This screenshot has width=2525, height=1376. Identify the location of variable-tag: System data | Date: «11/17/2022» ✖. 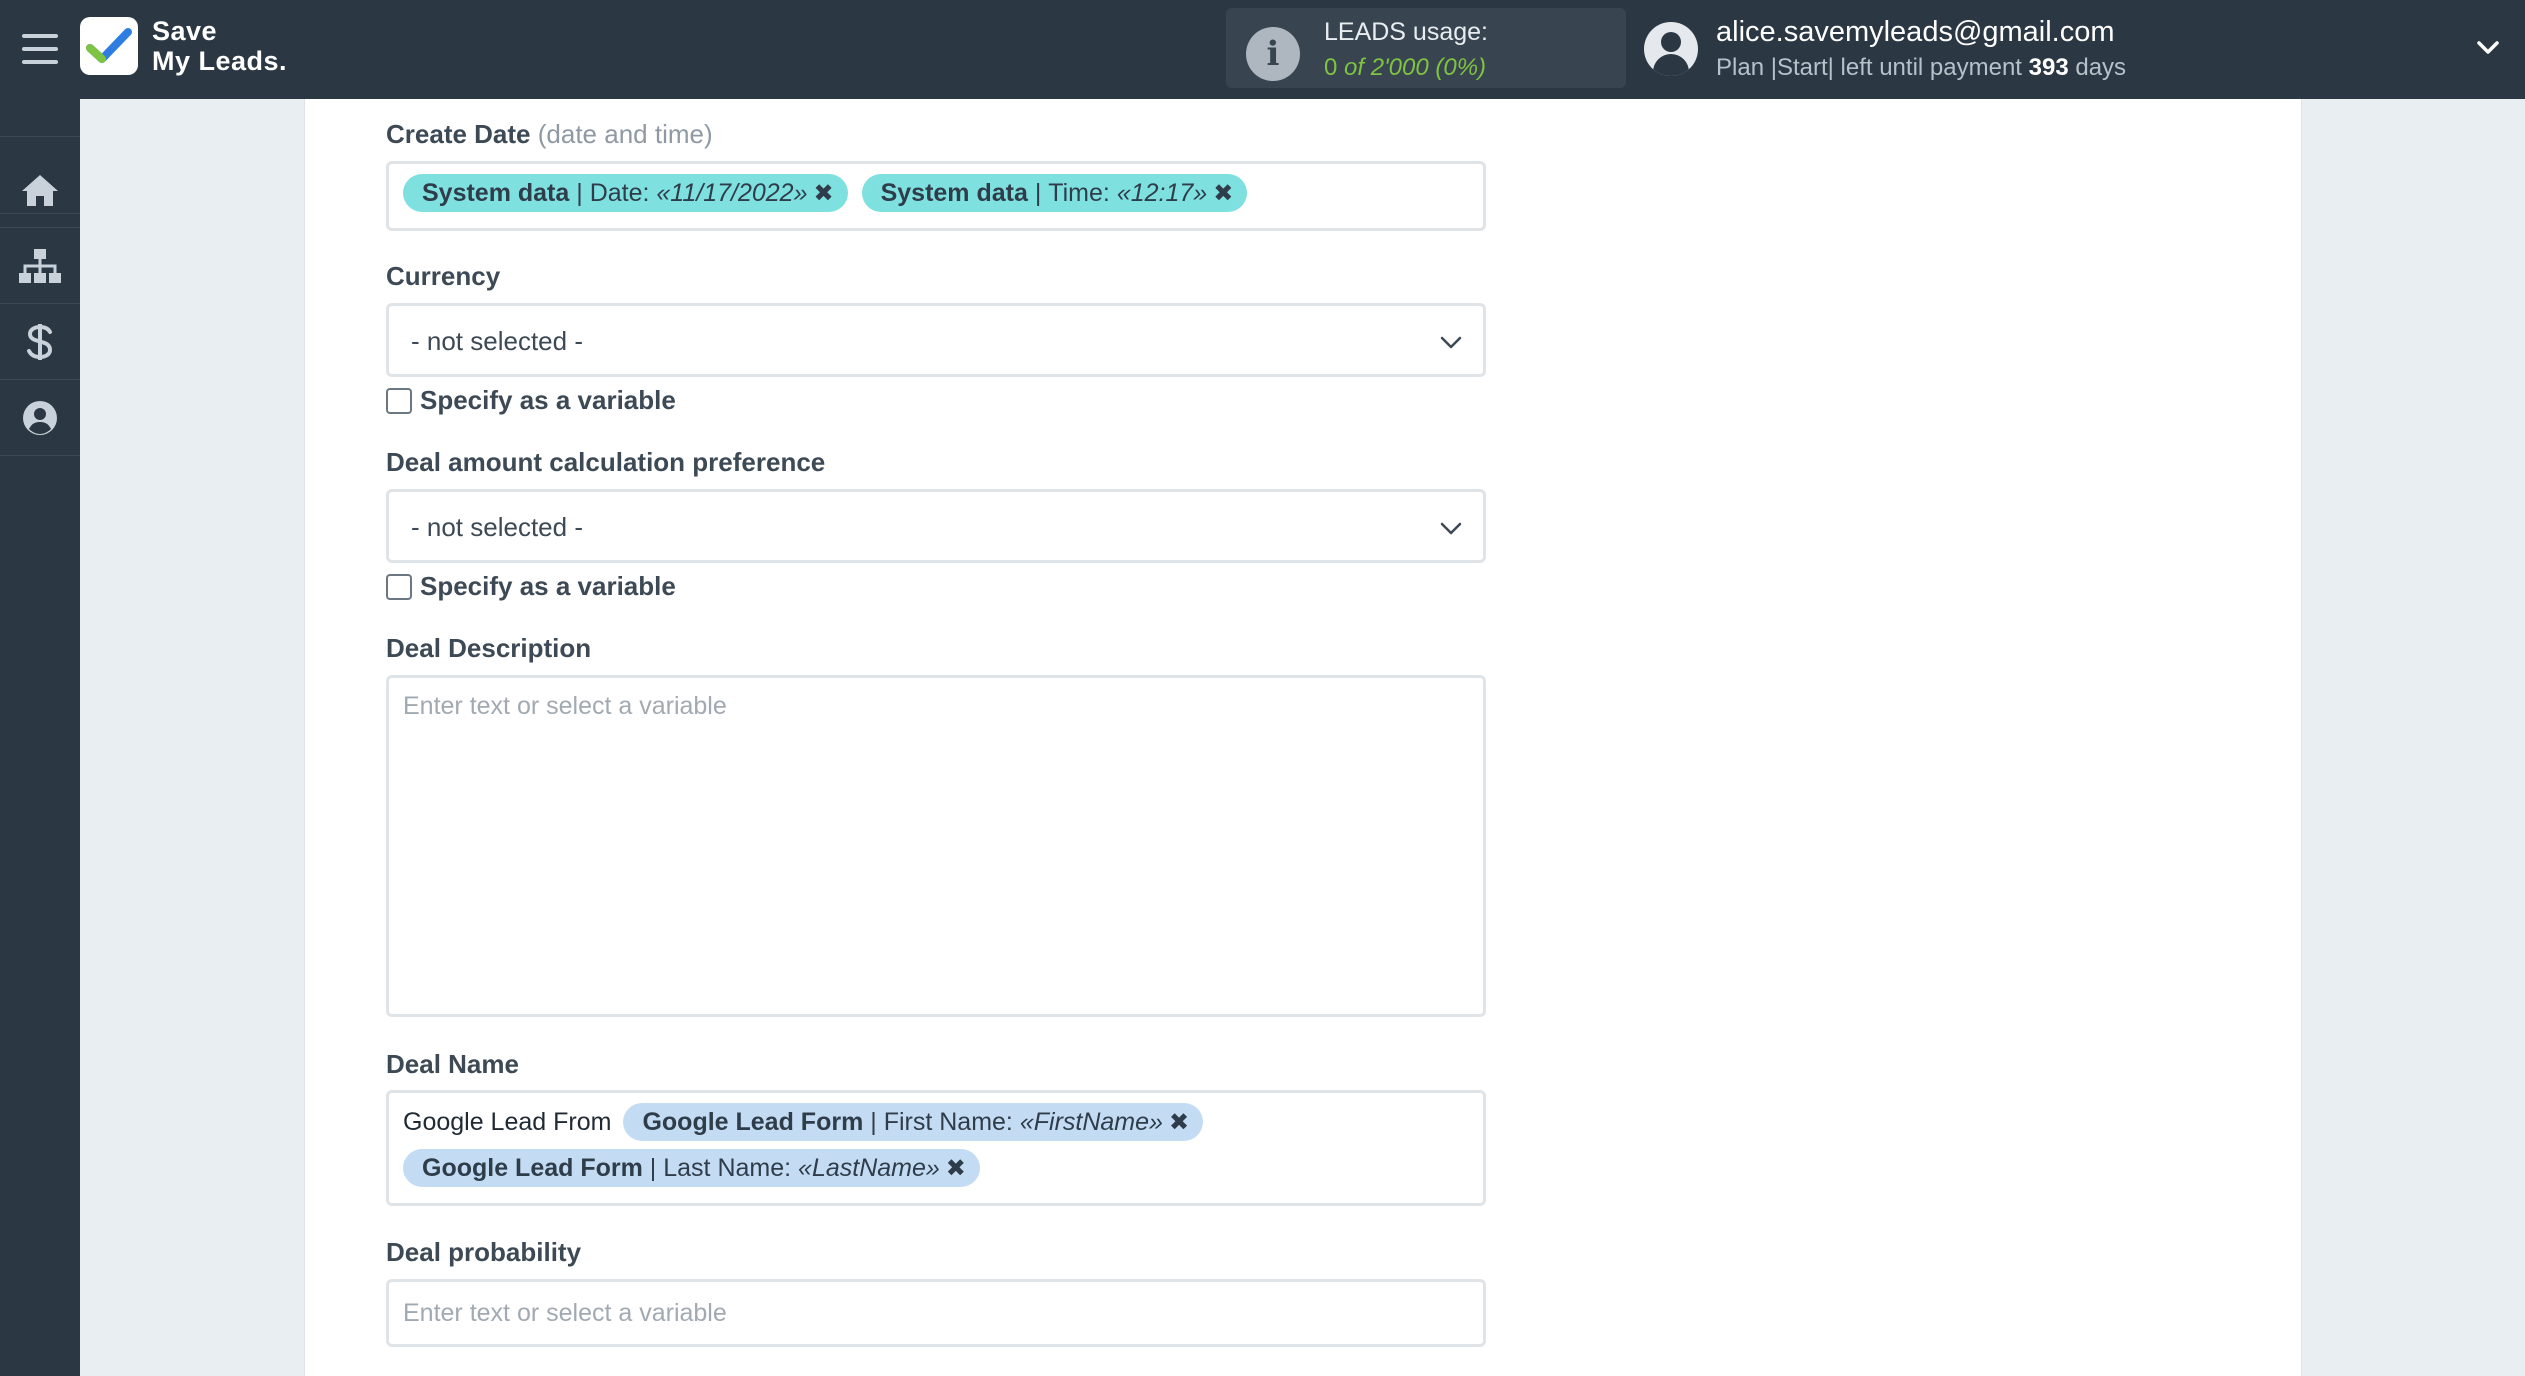
(625, 193).